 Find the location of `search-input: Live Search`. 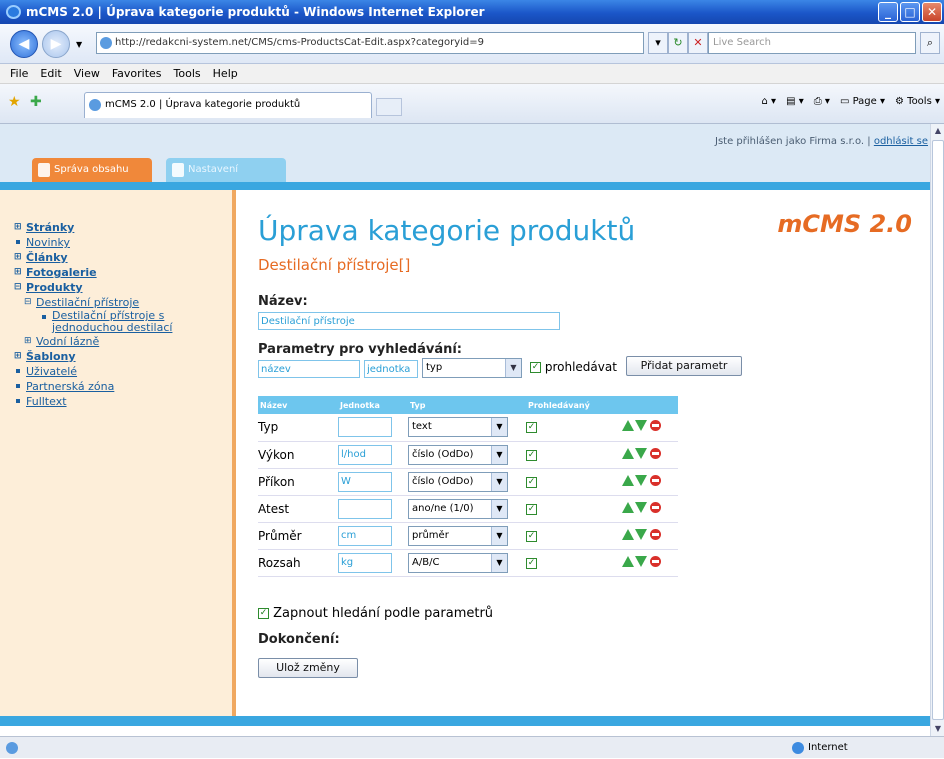

search-input: Live Search is located at coordinates (812, 43).